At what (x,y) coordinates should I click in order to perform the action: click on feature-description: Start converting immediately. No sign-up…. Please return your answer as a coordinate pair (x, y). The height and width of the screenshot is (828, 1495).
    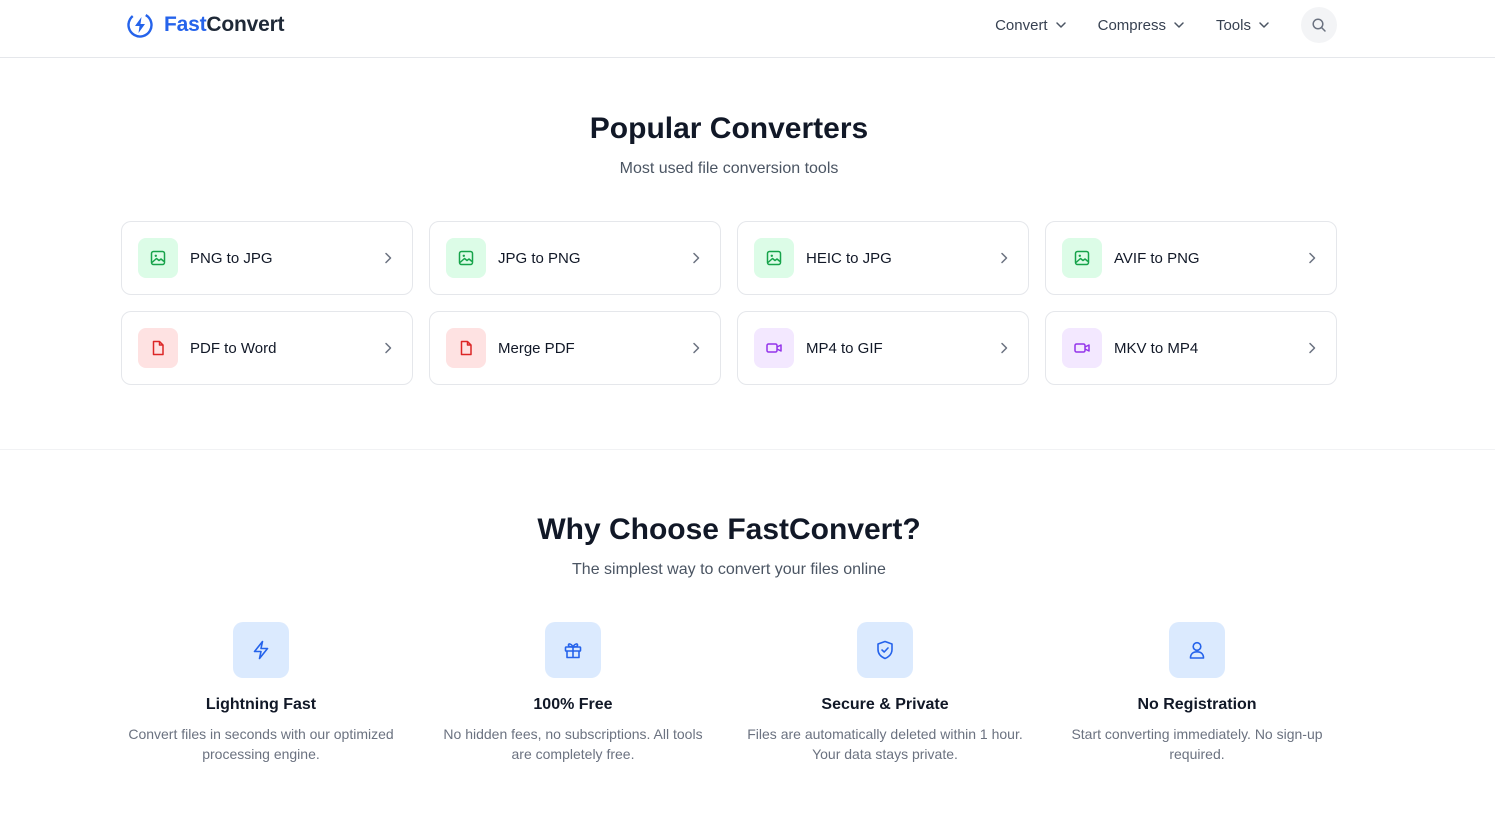
    Looking at the image, I should click on (1197, 744).